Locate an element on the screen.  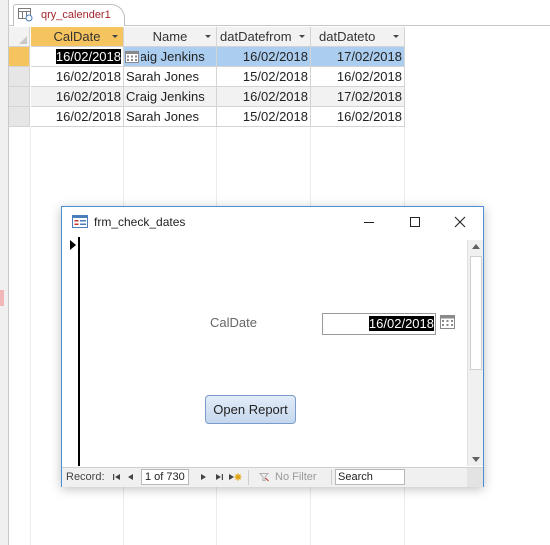
form-record-selector is located at coordinates (71, 351).